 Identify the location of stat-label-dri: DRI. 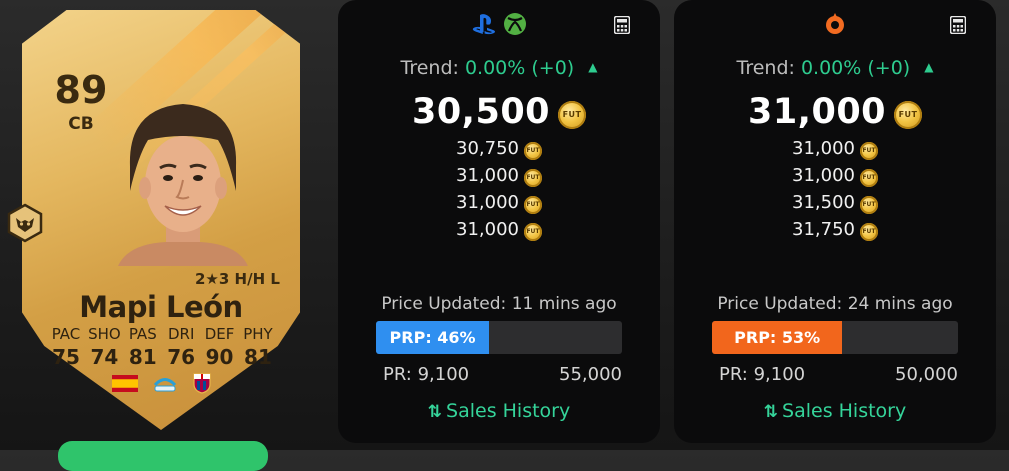
(181, 334).